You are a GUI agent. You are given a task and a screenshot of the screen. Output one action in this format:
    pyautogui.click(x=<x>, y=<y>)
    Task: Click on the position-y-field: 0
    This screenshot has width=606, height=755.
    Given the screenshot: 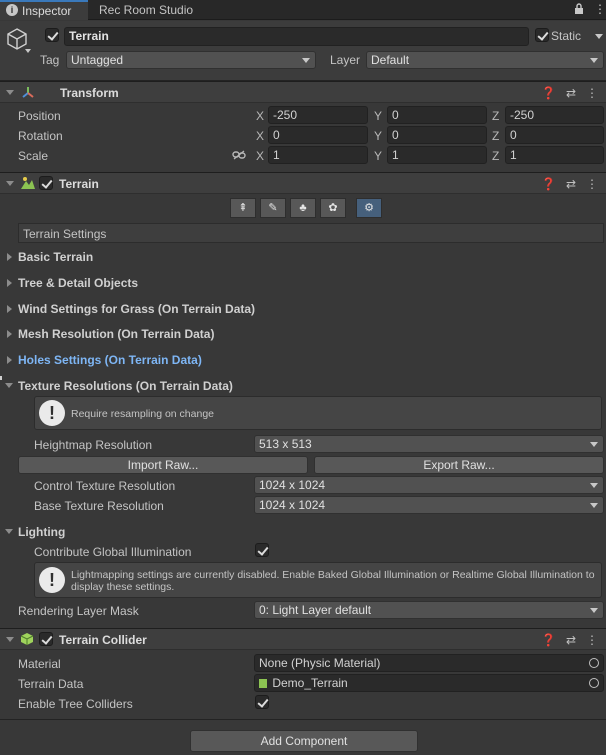 What is the action you would take?
    pyautogui.click(x=437, y=115)
    